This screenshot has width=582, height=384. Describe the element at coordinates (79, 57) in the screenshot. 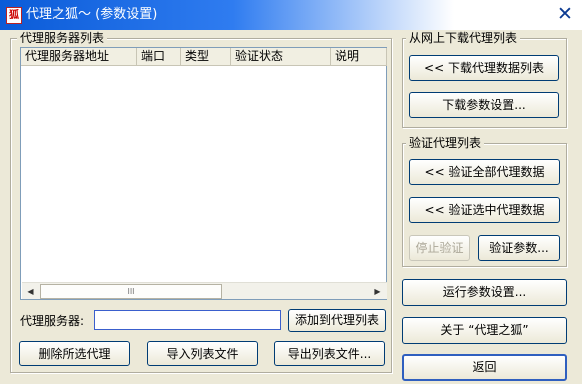

I see `column-header-address: 代理服务器地址` at that location.